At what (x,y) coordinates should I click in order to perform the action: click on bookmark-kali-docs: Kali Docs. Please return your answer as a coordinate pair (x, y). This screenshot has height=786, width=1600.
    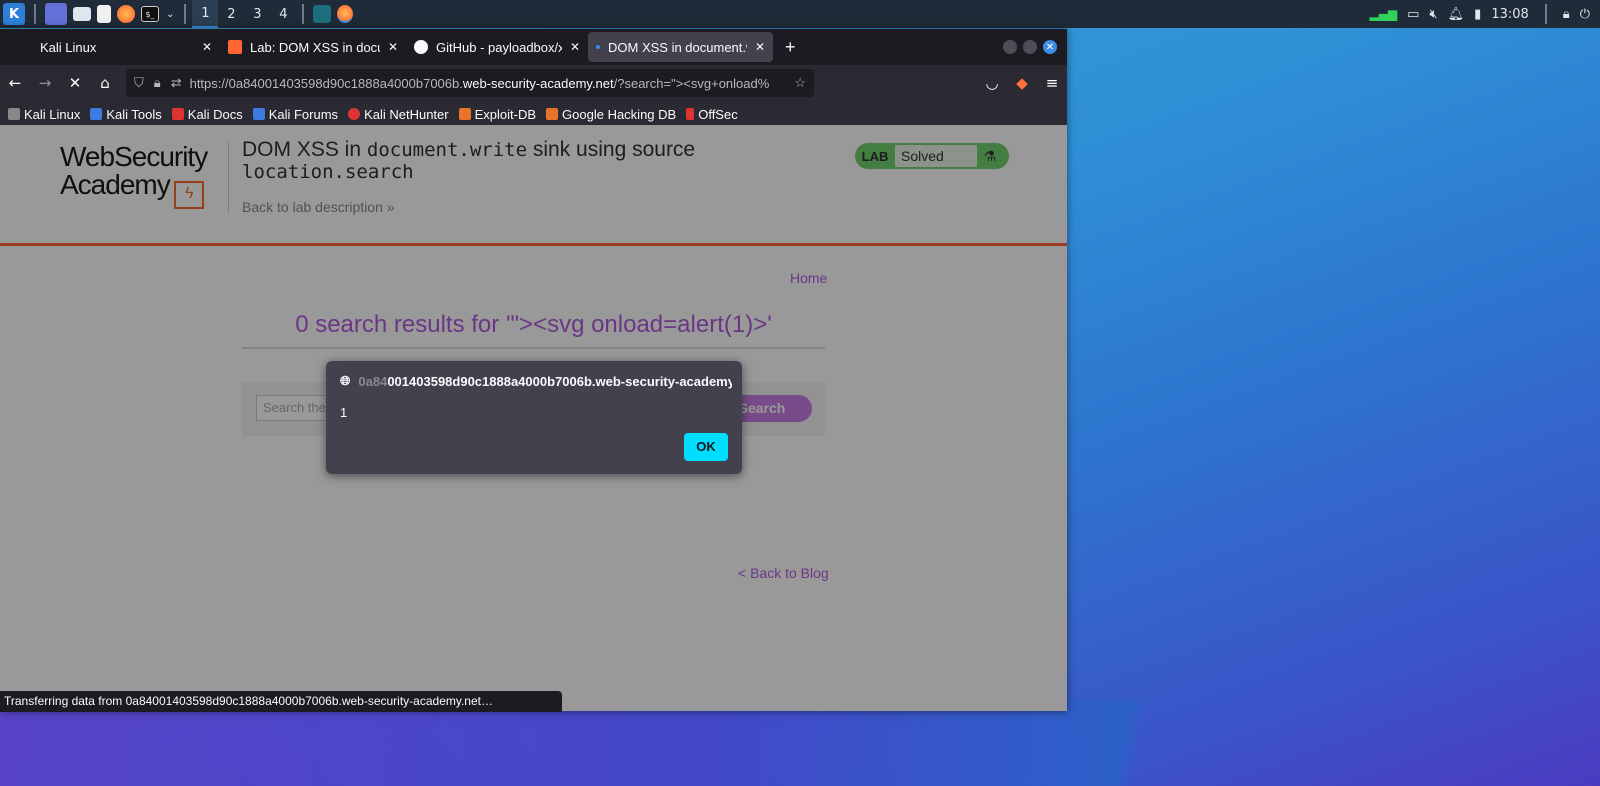
    Looking at the image, I should click on (207, 114).